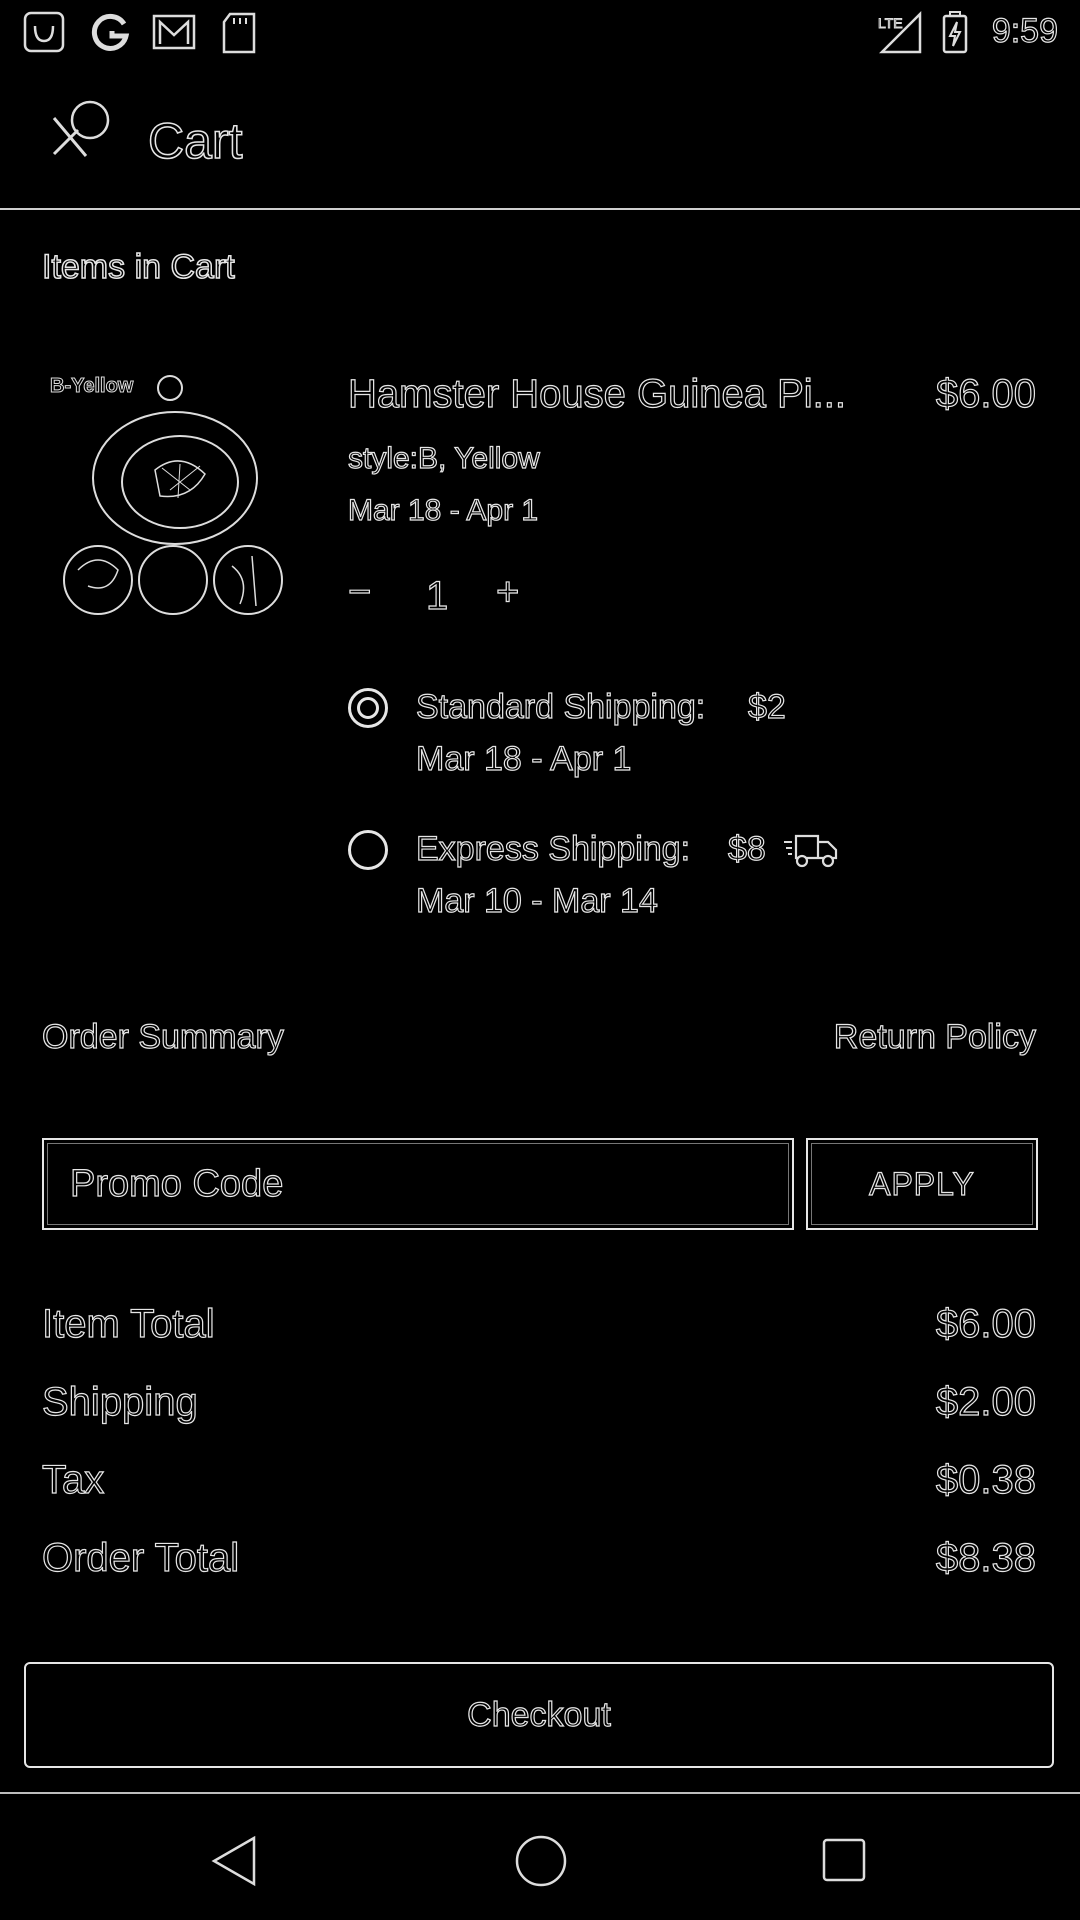  I want to click on battery-charging-icon, so click(955, 32).